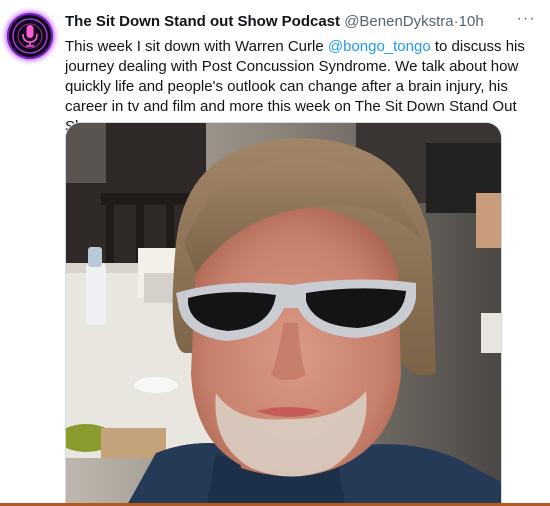  Describe the element at coordinates (196, 46) in the screenshot. I see `tweet-text-part: This week I sit down with Warren Curle` at that location.